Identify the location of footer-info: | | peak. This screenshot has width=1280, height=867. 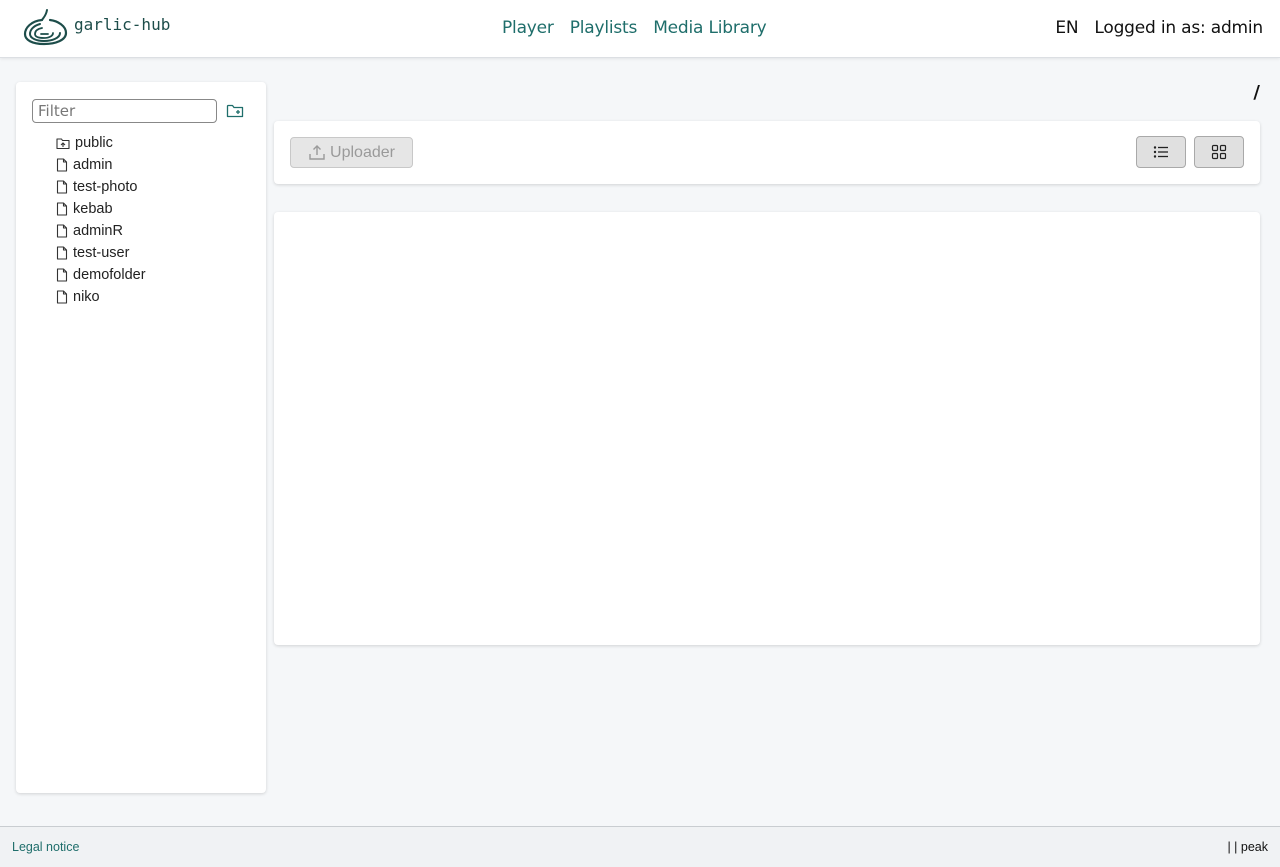
(1247, 847).